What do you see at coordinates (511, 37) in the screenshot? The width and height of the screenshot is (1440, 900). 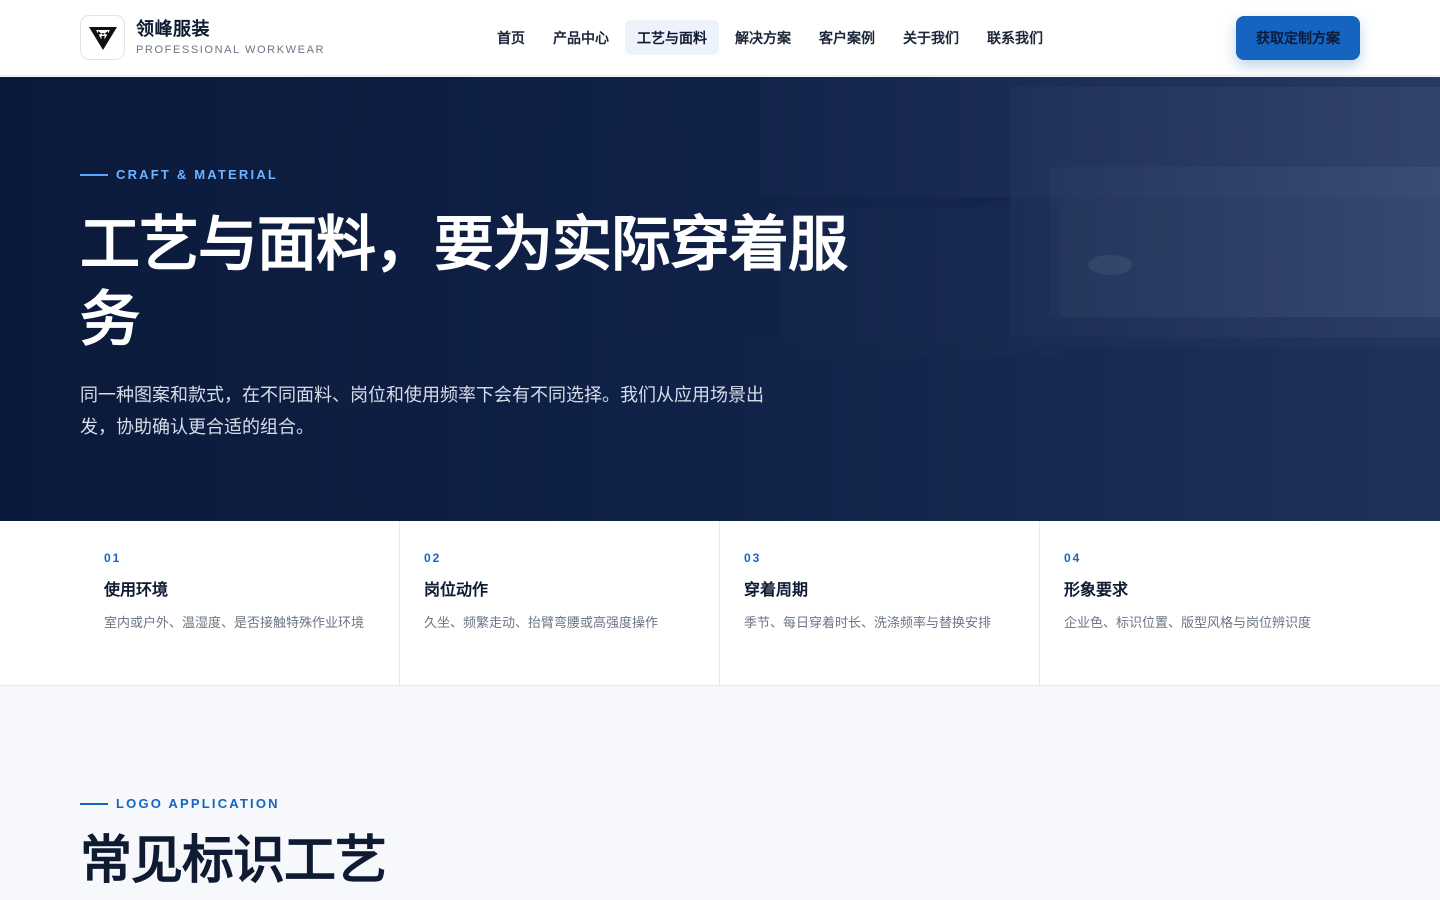 I see `nav-item-home: 首页` at bounding box center [511, 37].